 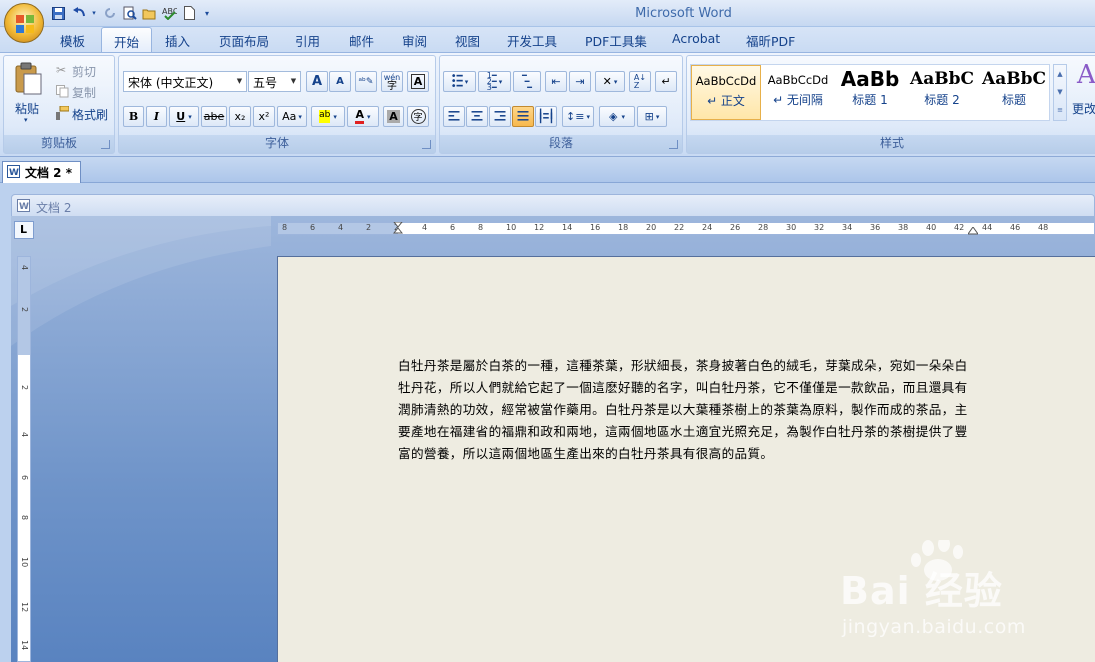 What do you see at coordinates (59, 104) in the screenshot?
I see `clipboard-group: 粘贴 ▾ ✂ 剪切 复制 格式刷 剪贴板` at bounding box center [59, 104].